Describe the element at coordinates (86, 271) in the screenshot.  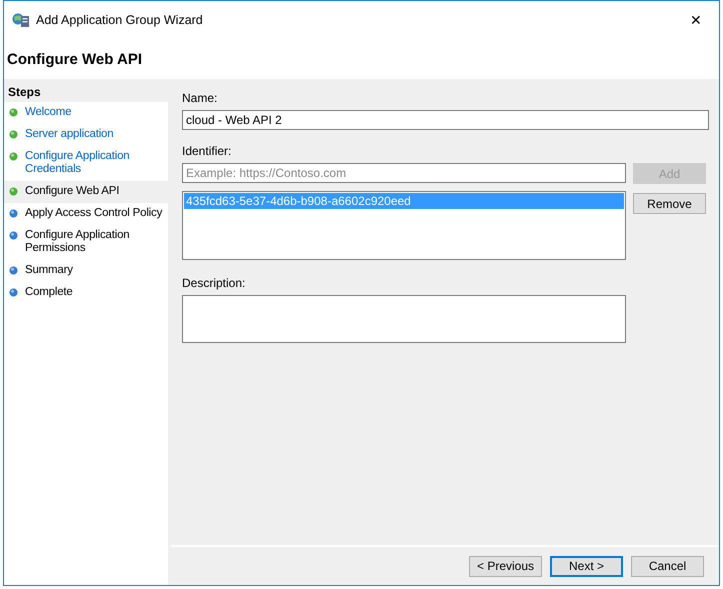
I see `step-item: Summary` at that location.